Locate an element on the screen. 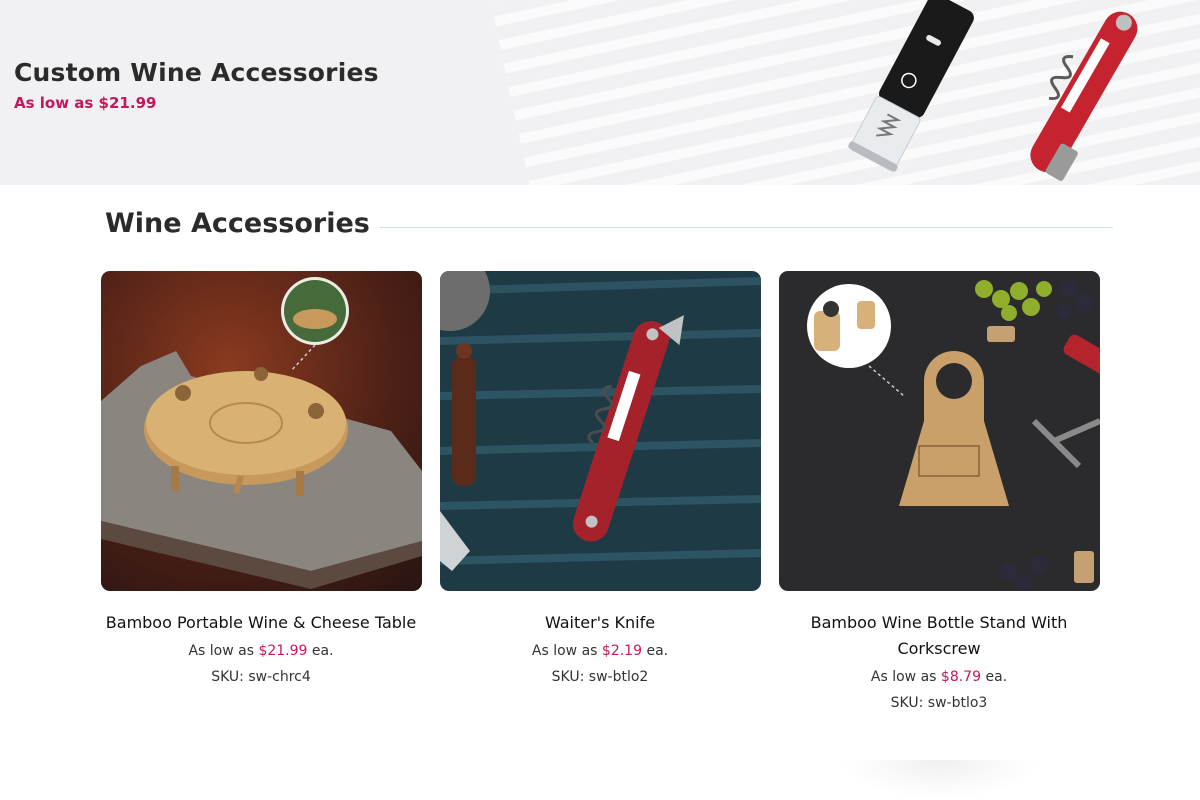  product-image-bottle-stand is located at coordinates (939, 431).